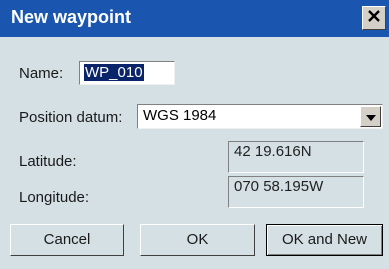 The width and height of the screenshot is (389, 269). What do you see at coordinates (324, 240) in the screenshot?
I see `ok-and-new-button: OK and New` at bounding box center [324, 240].